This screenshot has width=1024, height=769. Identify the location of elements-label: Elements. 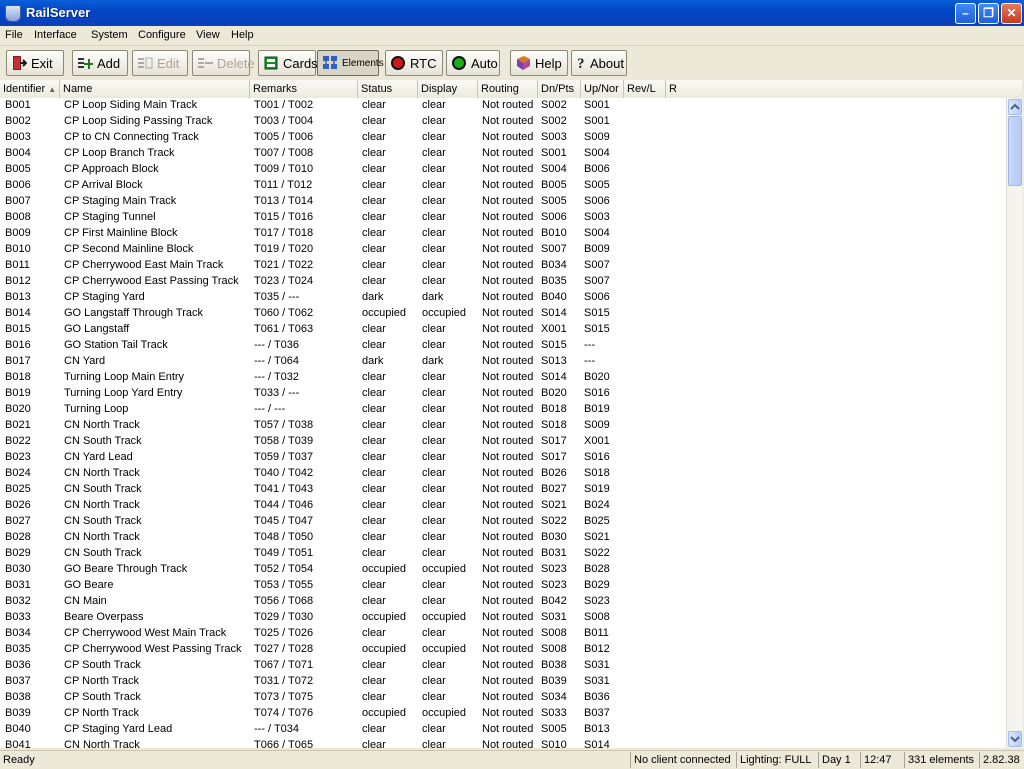
(363, 63).